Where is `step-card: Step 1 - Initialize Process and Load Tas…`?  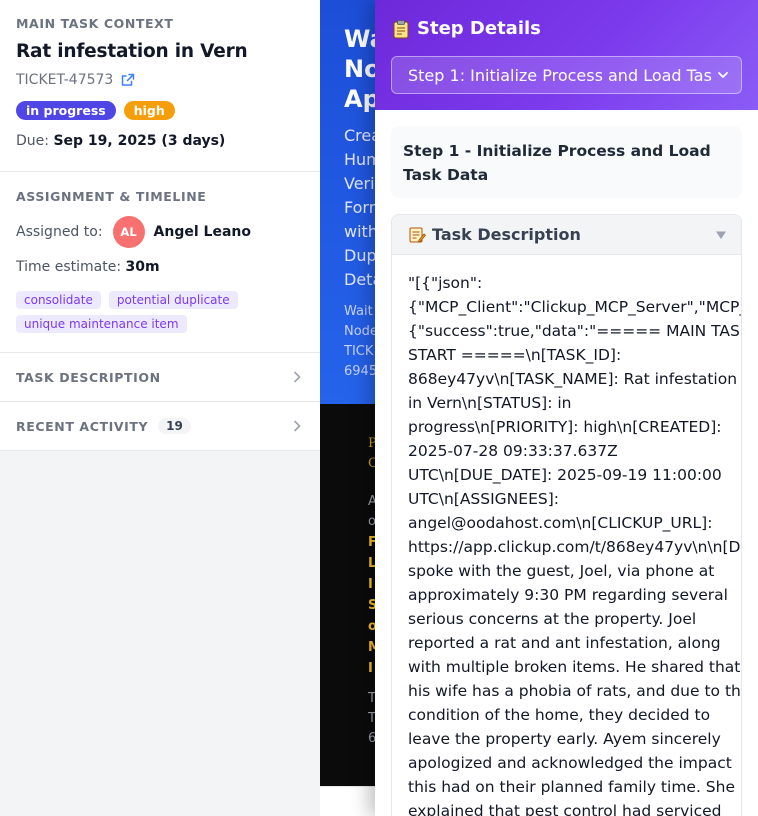
step-card: Step 1 - Initialize Process and Load Tas… is located at coordinates (566, 162).